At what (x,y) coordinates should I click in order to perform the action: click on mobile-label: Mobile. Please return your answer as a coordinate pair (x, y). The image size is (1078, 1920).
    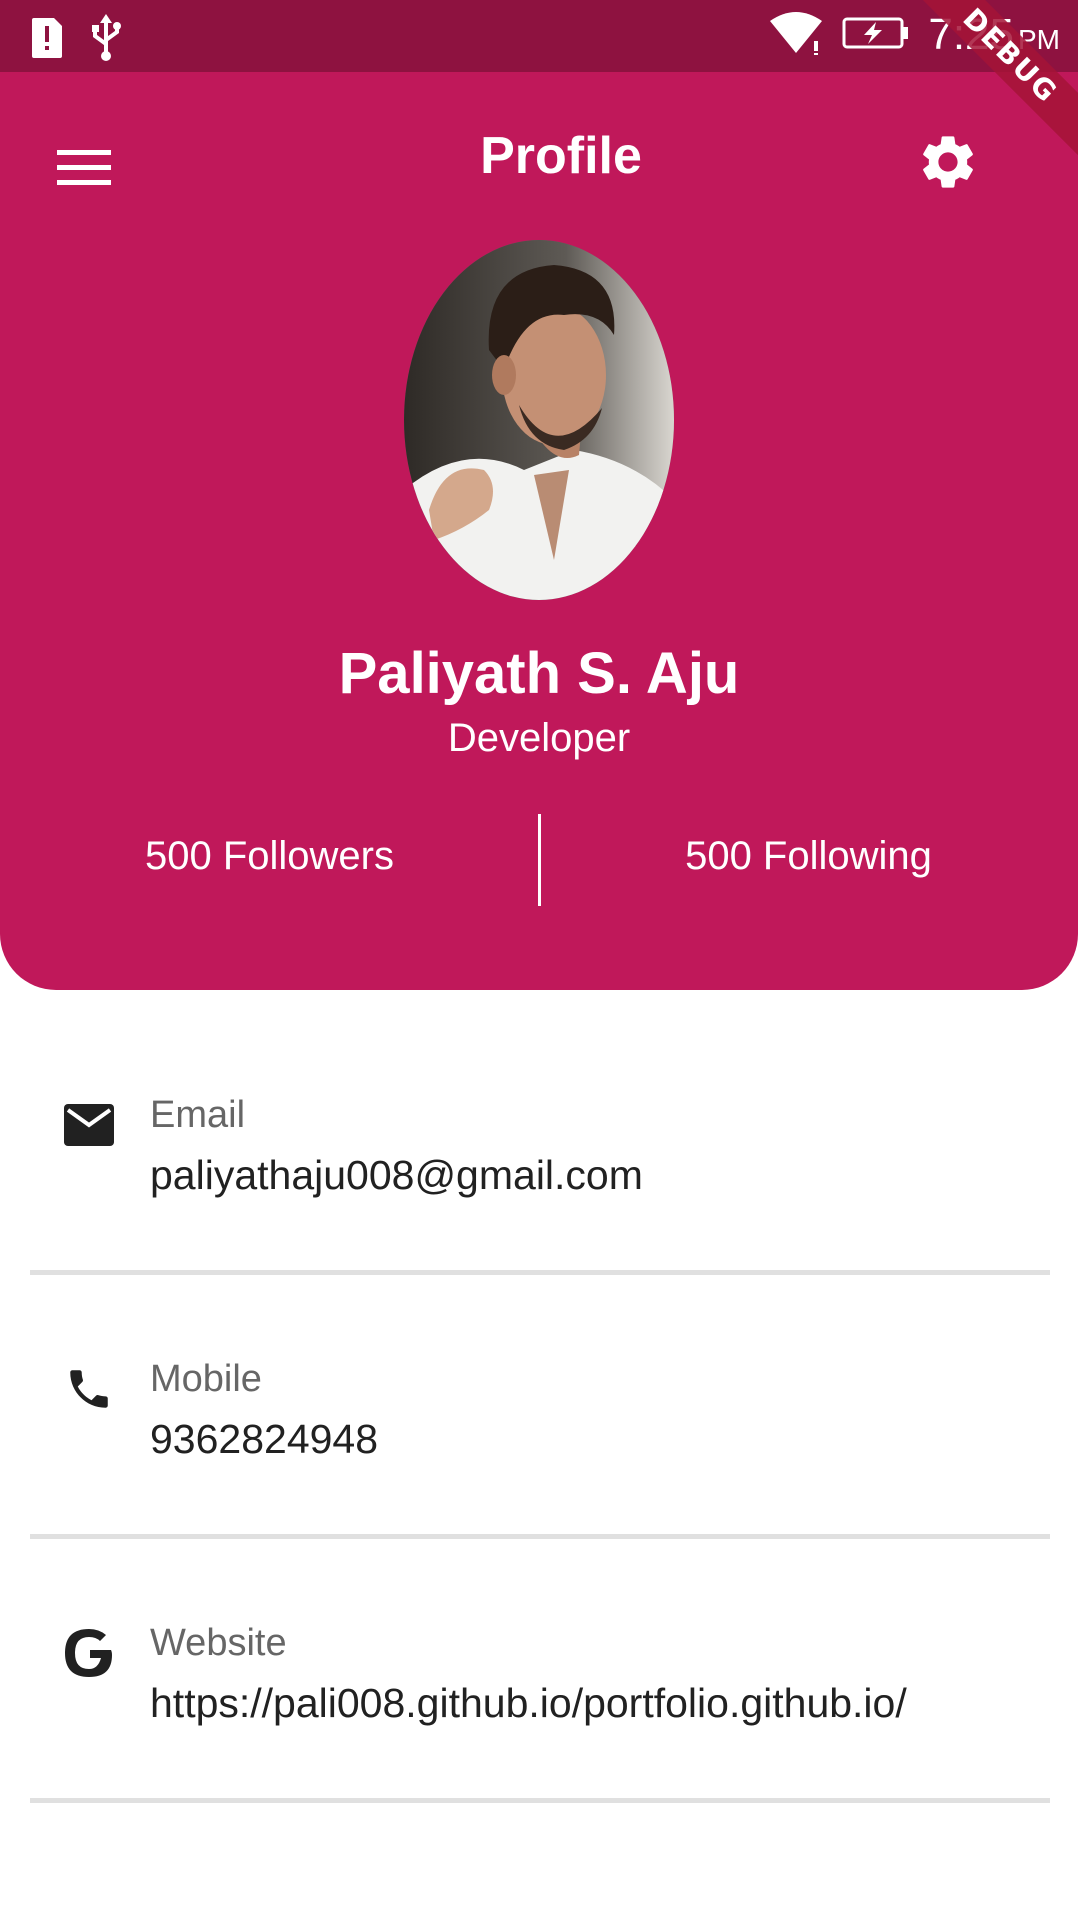
    Looking at the image, I should click on (206, 1379).